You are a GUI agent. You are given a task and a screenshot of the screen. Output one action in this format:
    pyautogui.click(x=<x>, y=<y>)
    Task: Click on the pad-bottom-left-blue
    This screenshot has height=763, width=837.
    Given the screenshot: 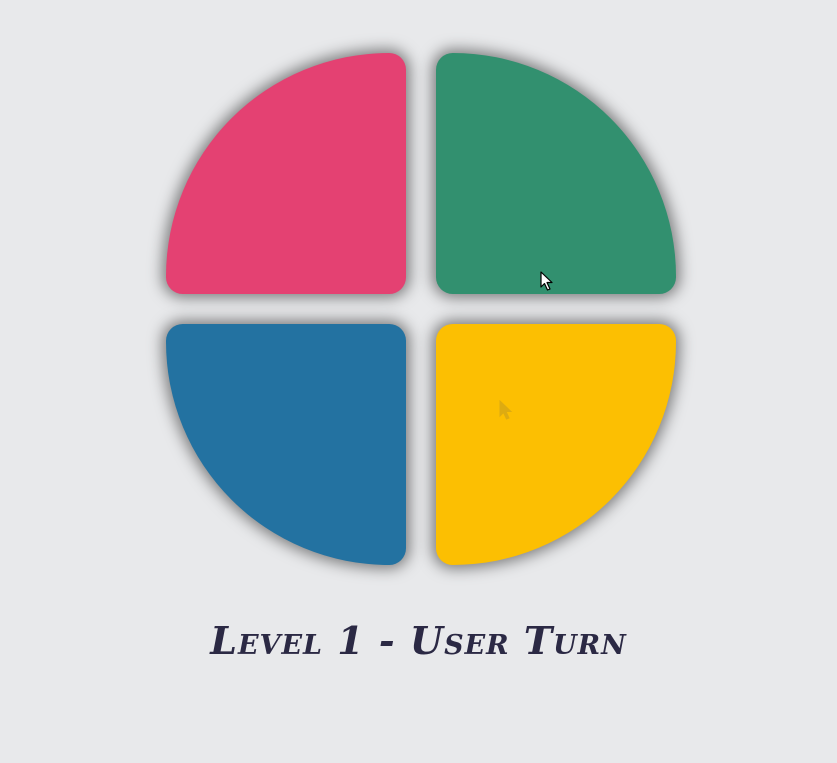 What is the action you would take?
    pyautogui.click(x=286, y=444)
    